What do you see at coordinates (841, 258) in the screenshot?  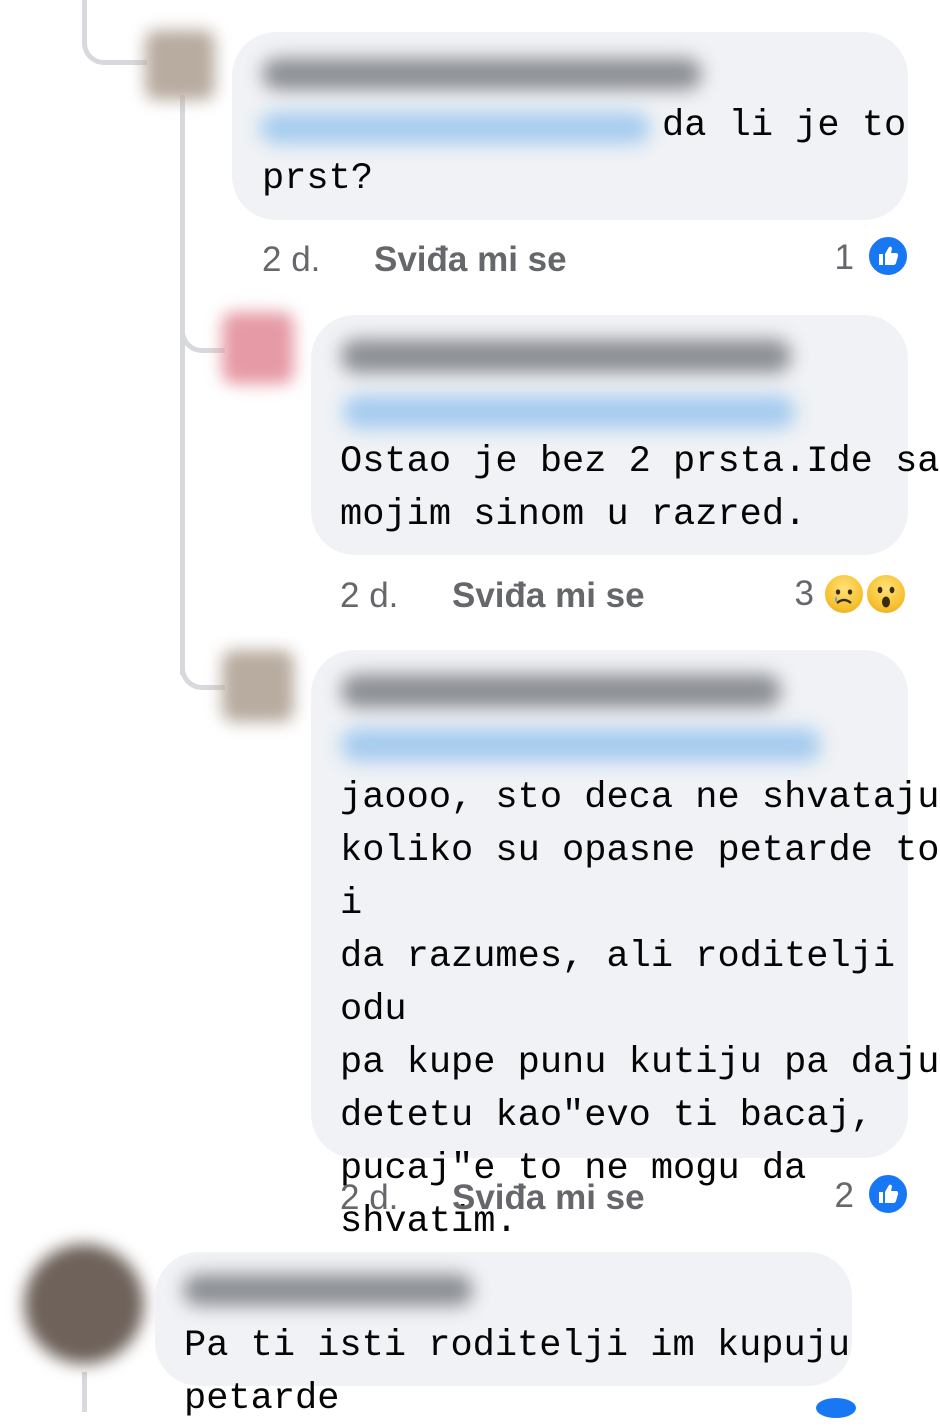 I see `reaction-count: 1` at bounding box center [841, 258].